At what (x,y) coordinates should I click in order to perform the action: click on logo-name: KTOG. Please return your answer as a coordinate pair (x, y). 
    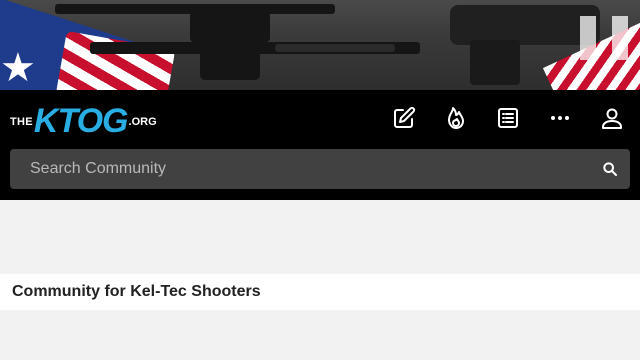
    Looking at the image, I should click on (81, 121).